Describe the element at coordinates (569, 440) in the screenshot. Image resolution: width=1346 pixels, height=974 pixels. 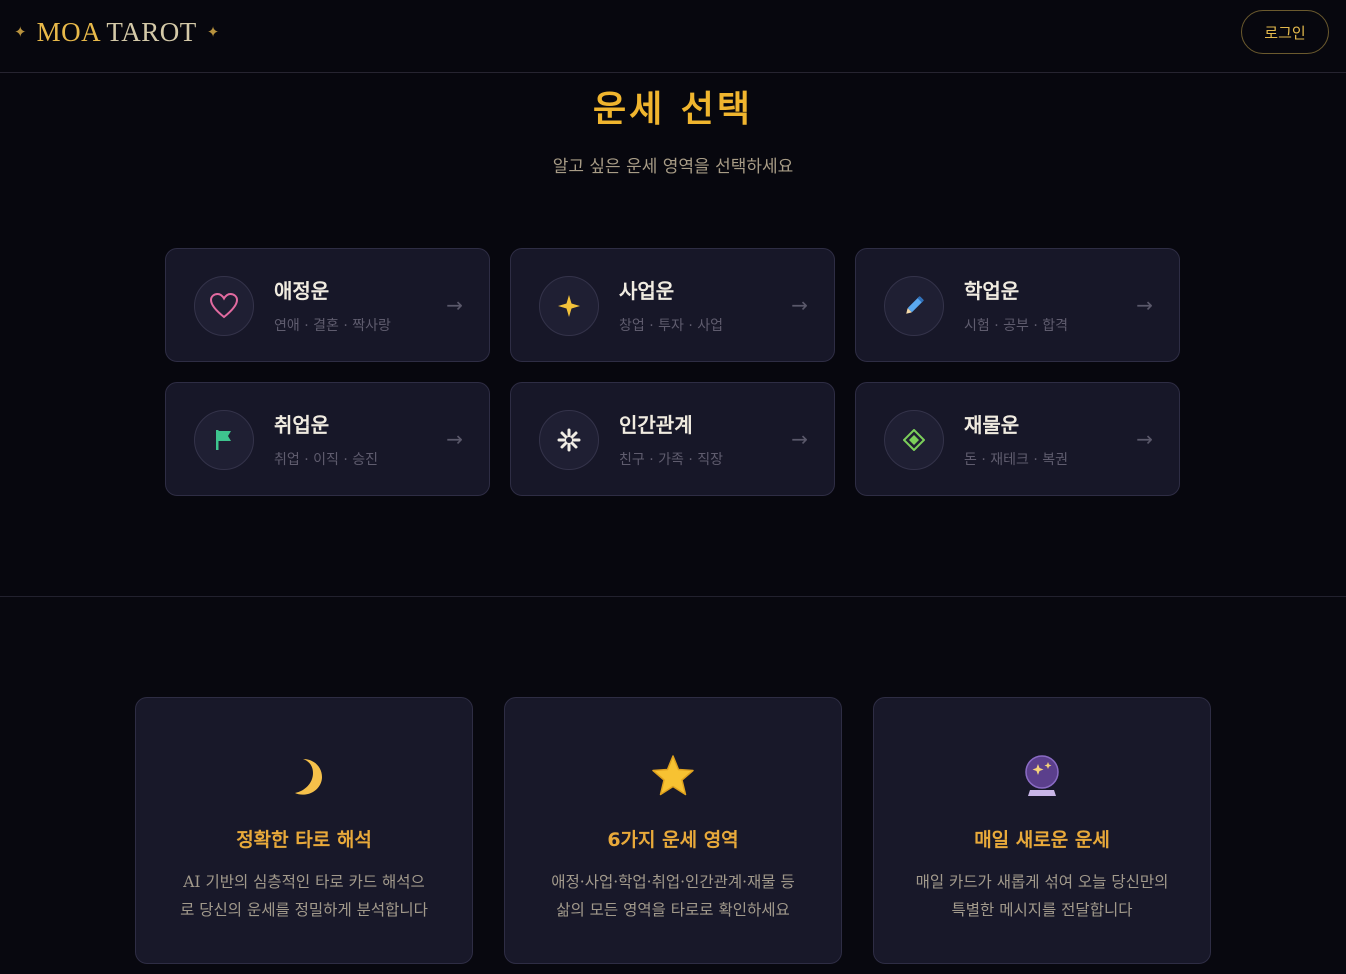
I see `asterisk-icon` at that location.